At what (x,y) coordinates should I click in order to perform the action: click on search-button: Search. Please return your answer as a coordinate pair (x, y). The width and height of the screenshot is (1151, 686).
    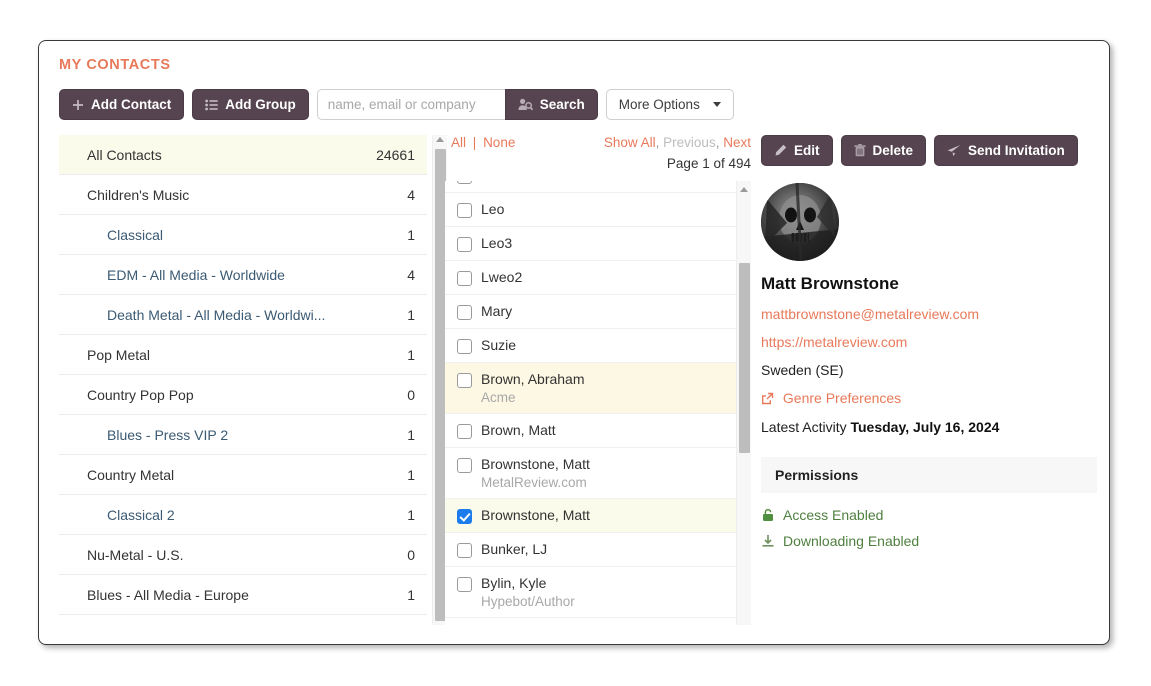
    Looking at the image, I should click on (551, 104).